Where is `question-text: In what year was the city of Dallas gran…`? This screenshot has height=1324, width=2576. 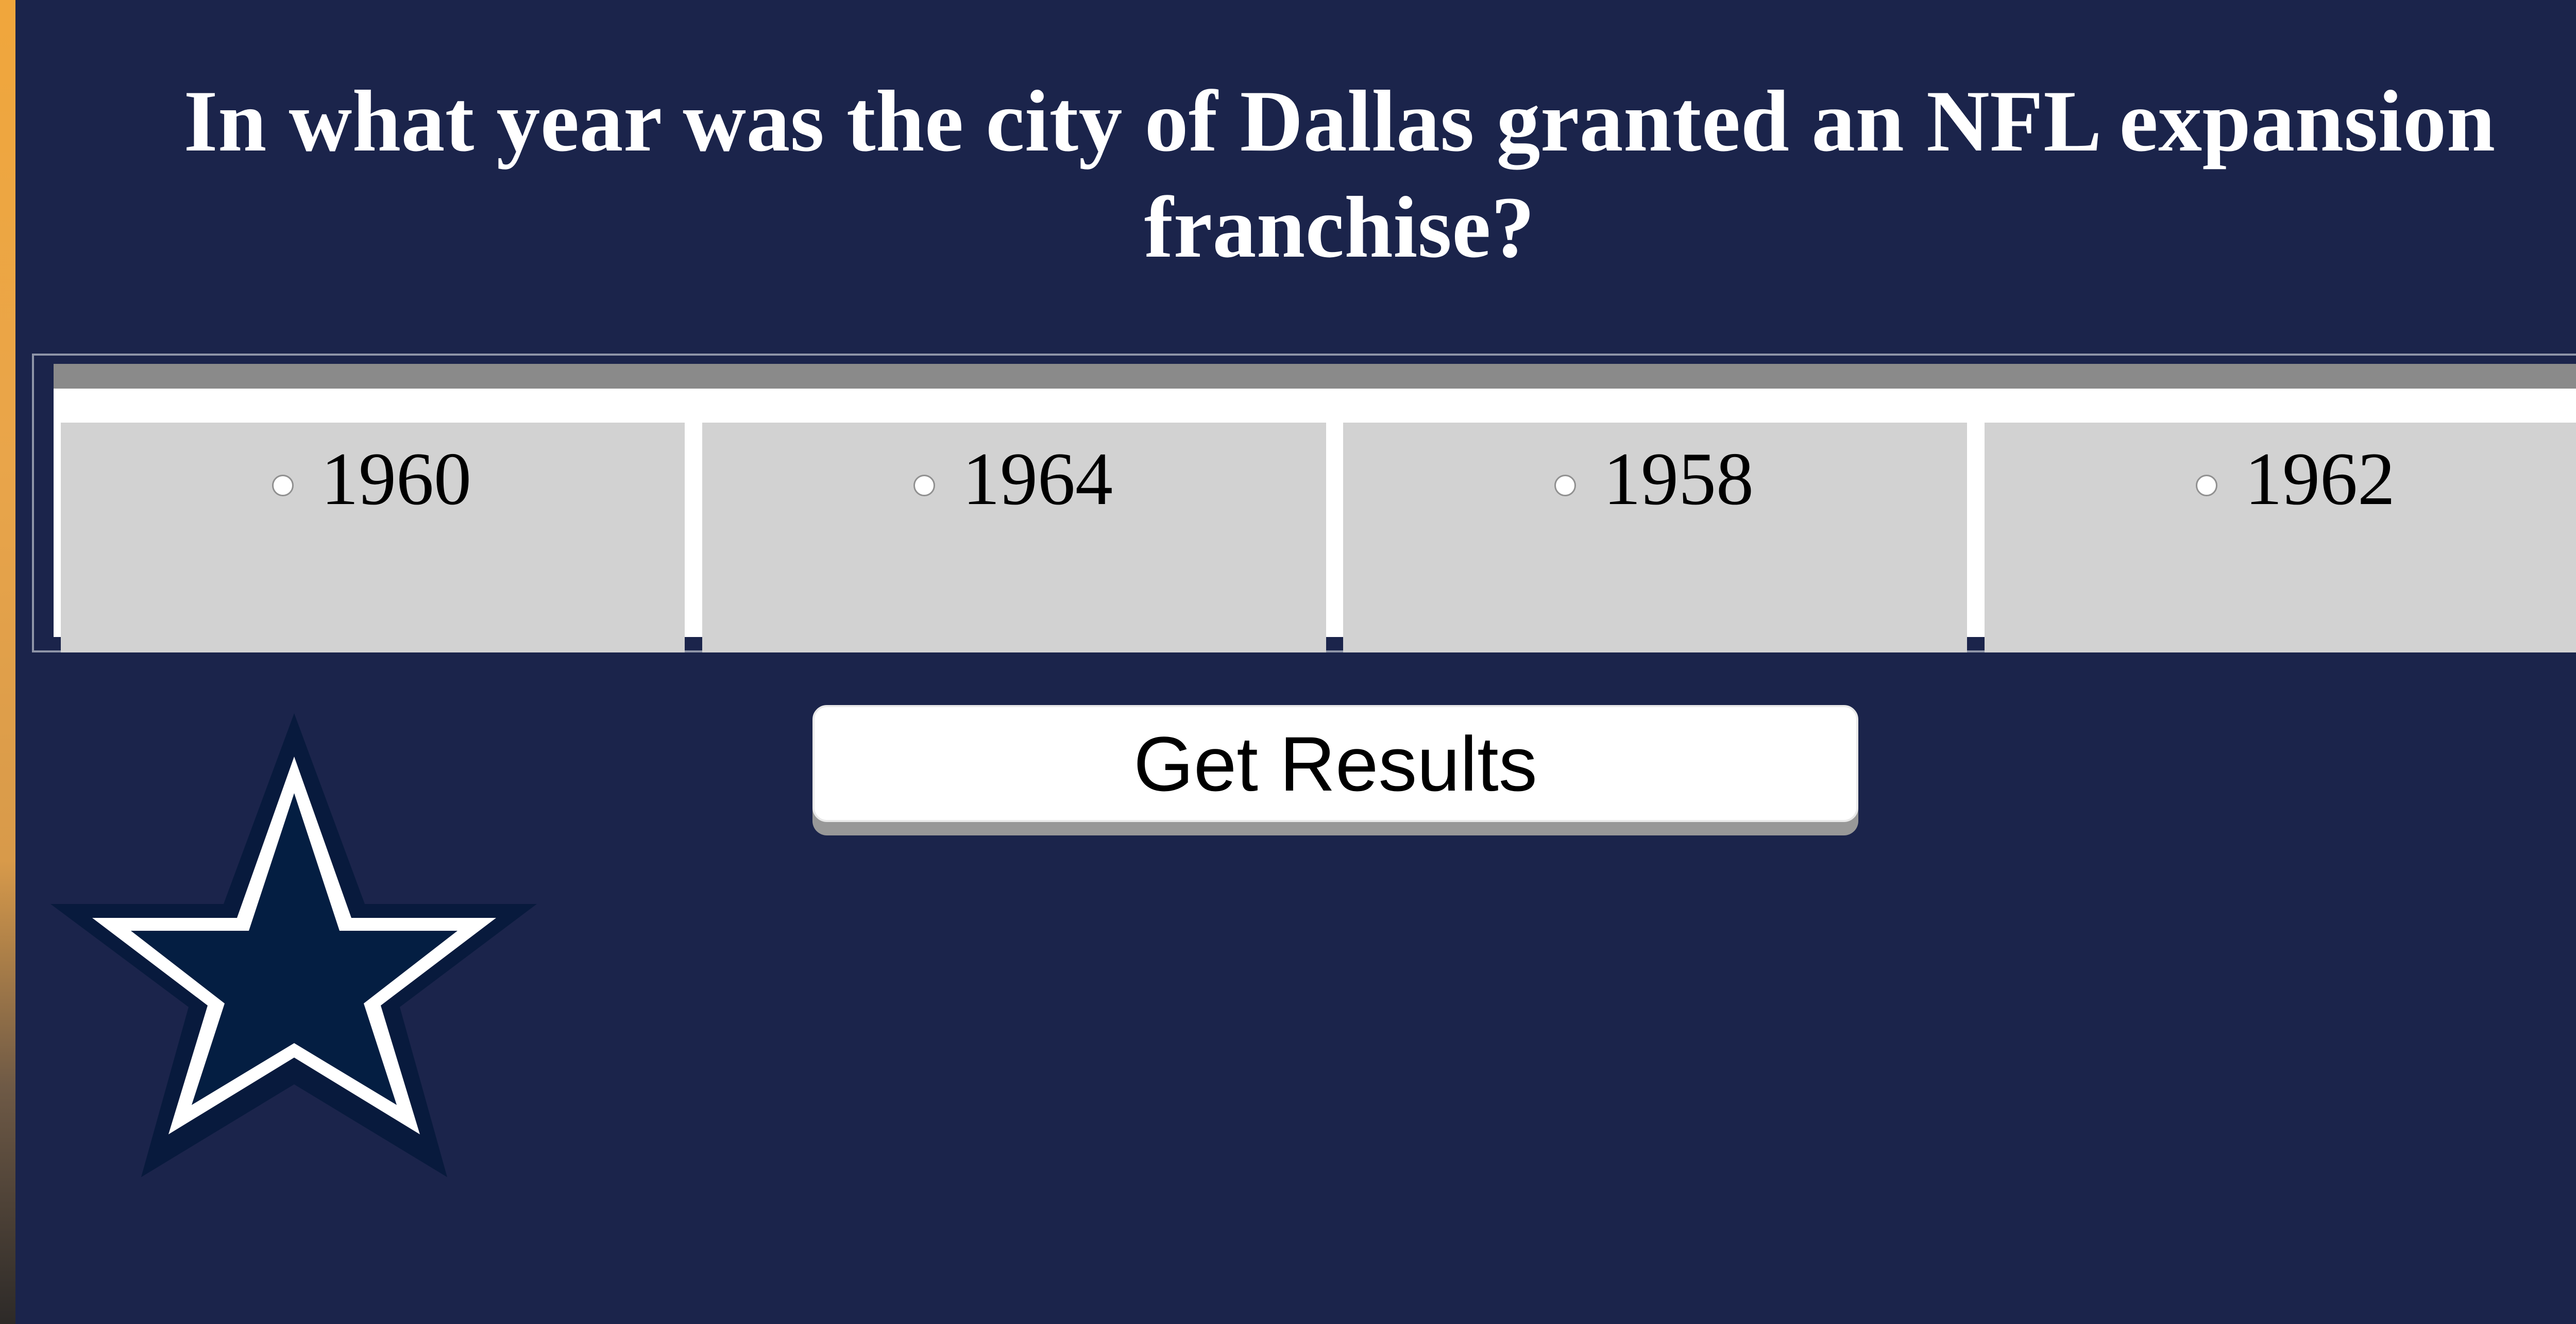
question-text: In what year was the city of Dallas gran… is located at coordinates (1339, 174).